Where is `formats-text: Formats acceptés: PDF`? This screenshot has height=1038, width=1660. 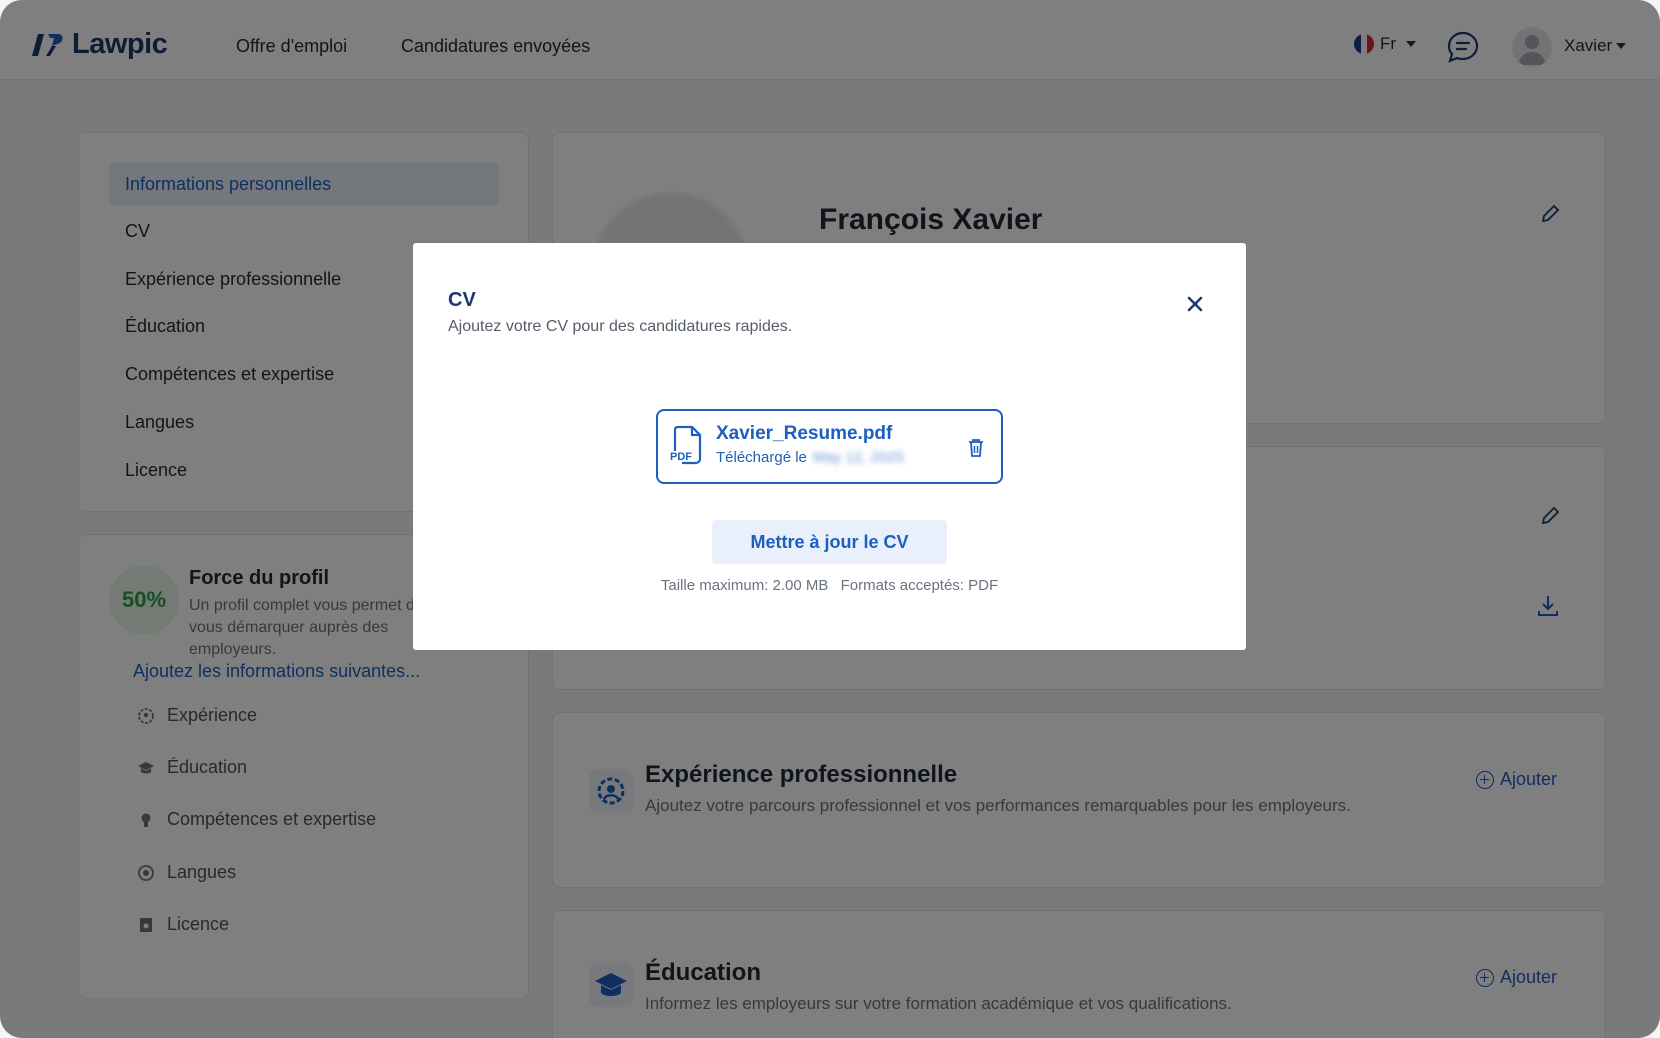
formats-text: Formats acceptés: PDF is located at coordinates (919, 585).